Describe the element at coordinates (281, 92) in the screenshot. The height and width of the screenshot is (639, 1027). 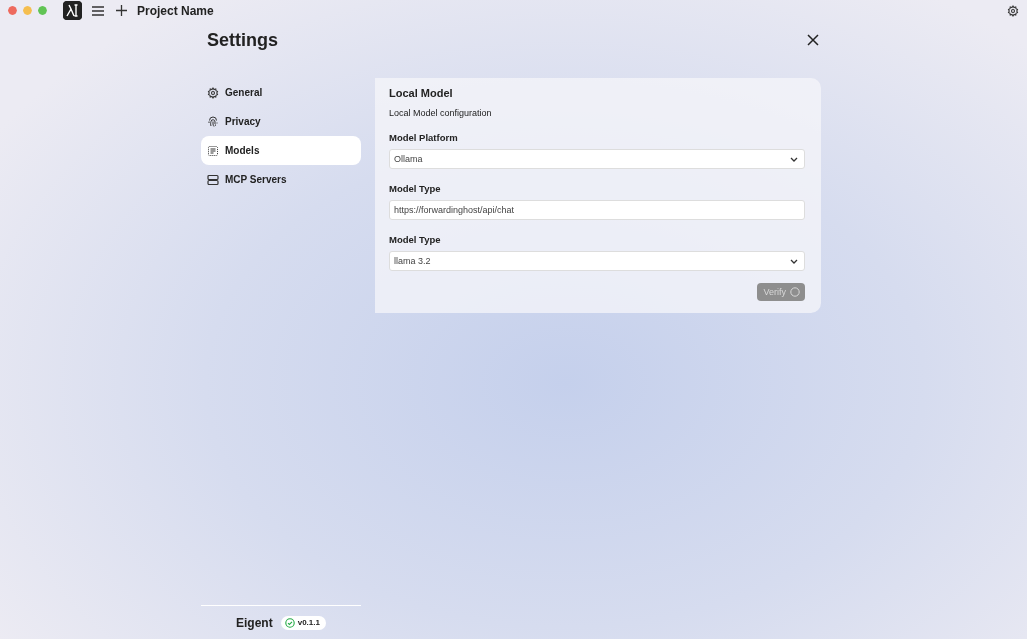
I see `sidebar-item: General` at that location.